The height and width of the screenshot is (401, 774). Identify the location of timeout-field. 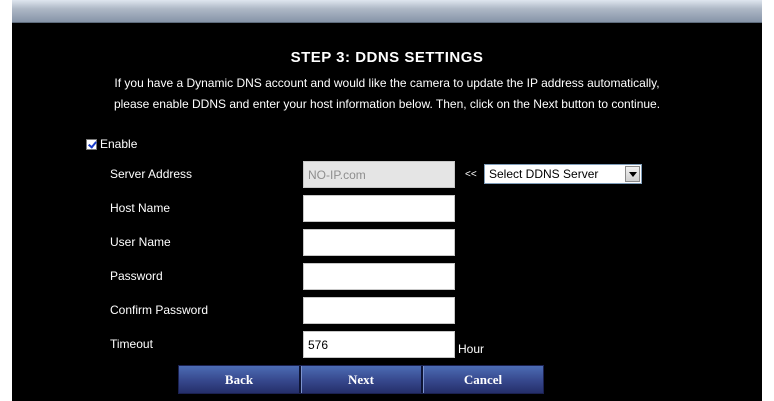
(379, 344).